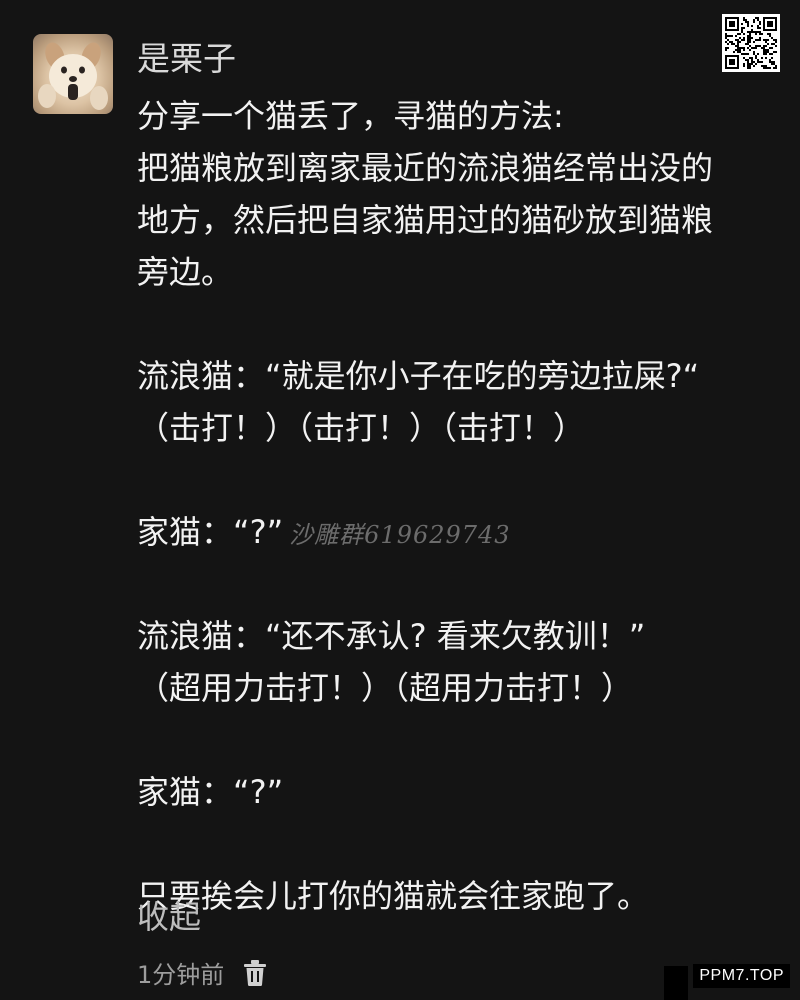 The height and width of the screenshot is (1000, 800). Describe the element at coordinates (350, 116) in the screenshot. I see `post-text: 分享一个猫丢了，寻猫的方法:` at that location.